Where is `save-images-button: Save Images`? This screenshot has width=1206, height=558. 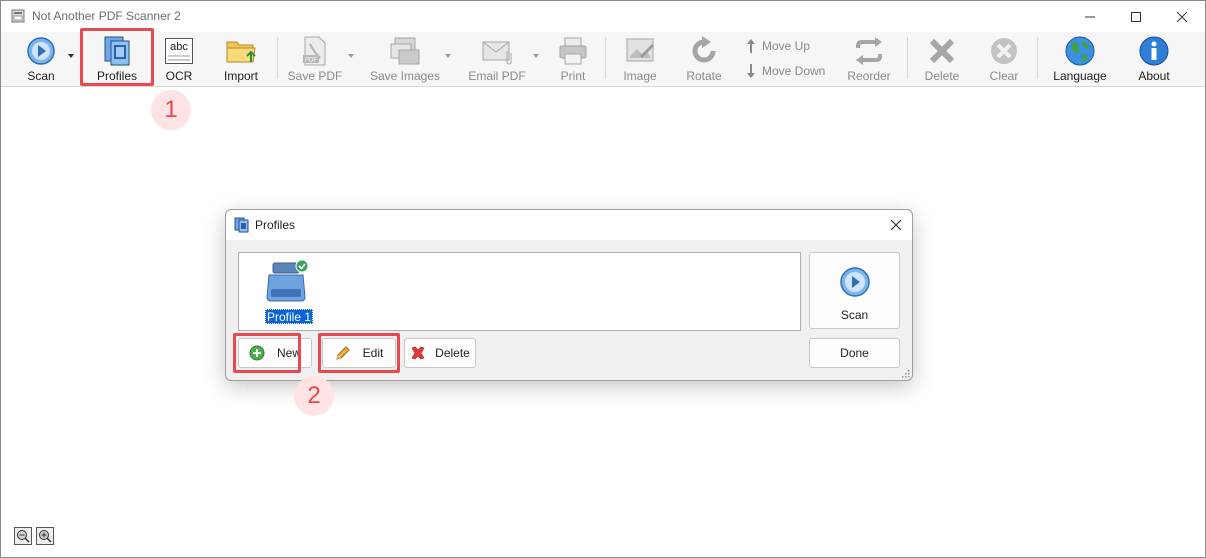
save-images-button: Save Images is located at coordinates (405, 58).